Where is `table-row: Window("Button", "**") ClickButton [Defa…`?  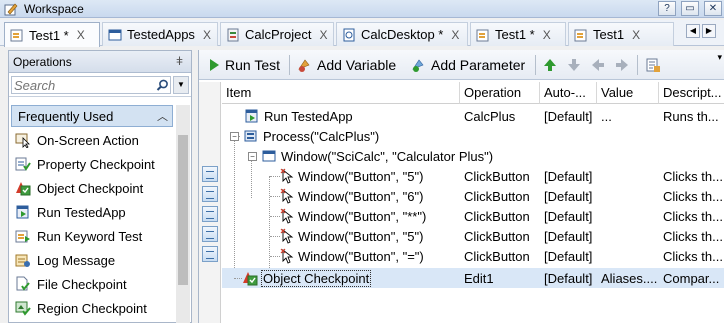
table-row: Window("Button", "**") ClickButton [Defa… is located at coordinates (473, 216).